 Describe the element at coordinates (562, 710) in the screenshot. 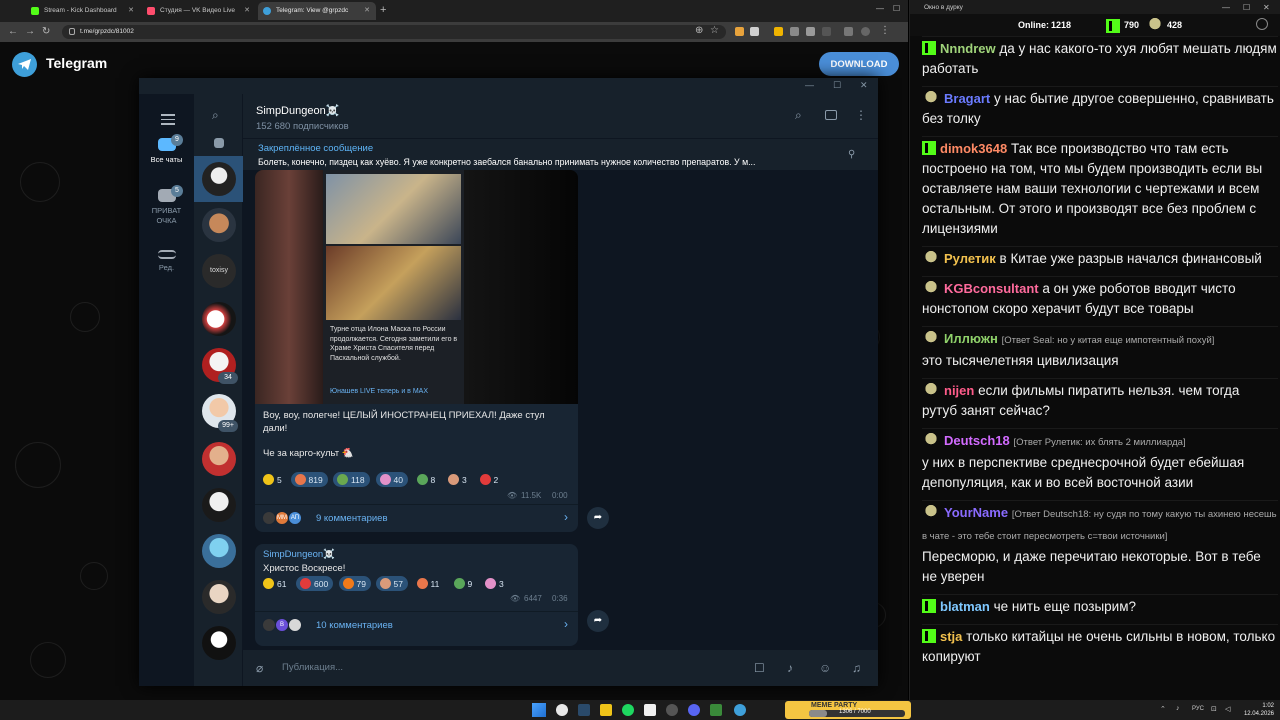

I see `chrome-icon` at that location.